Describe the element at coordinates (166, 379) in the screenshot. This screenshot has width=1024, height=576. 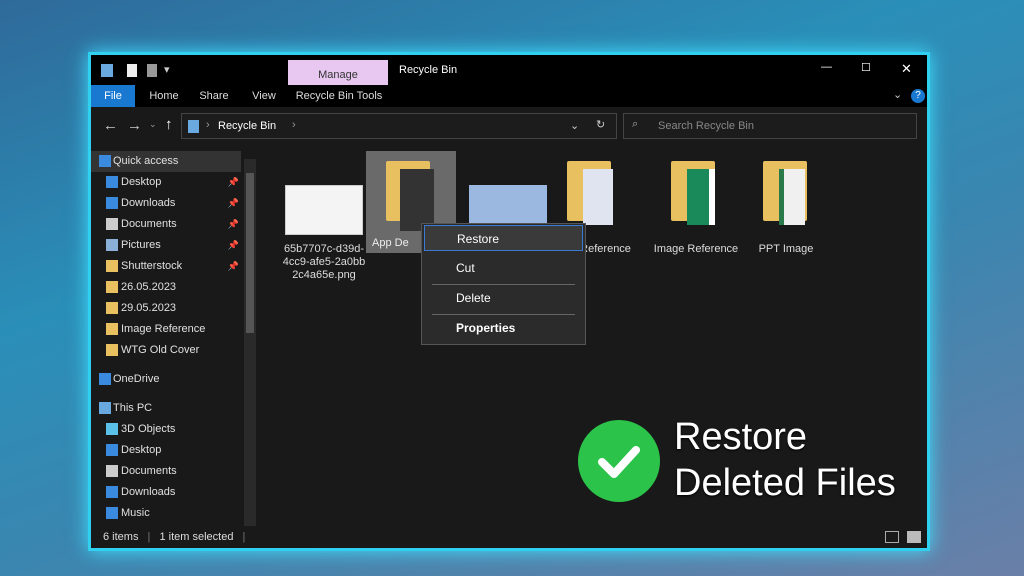
I see `sidebar-item-onedrive: OneDrive` at that location.